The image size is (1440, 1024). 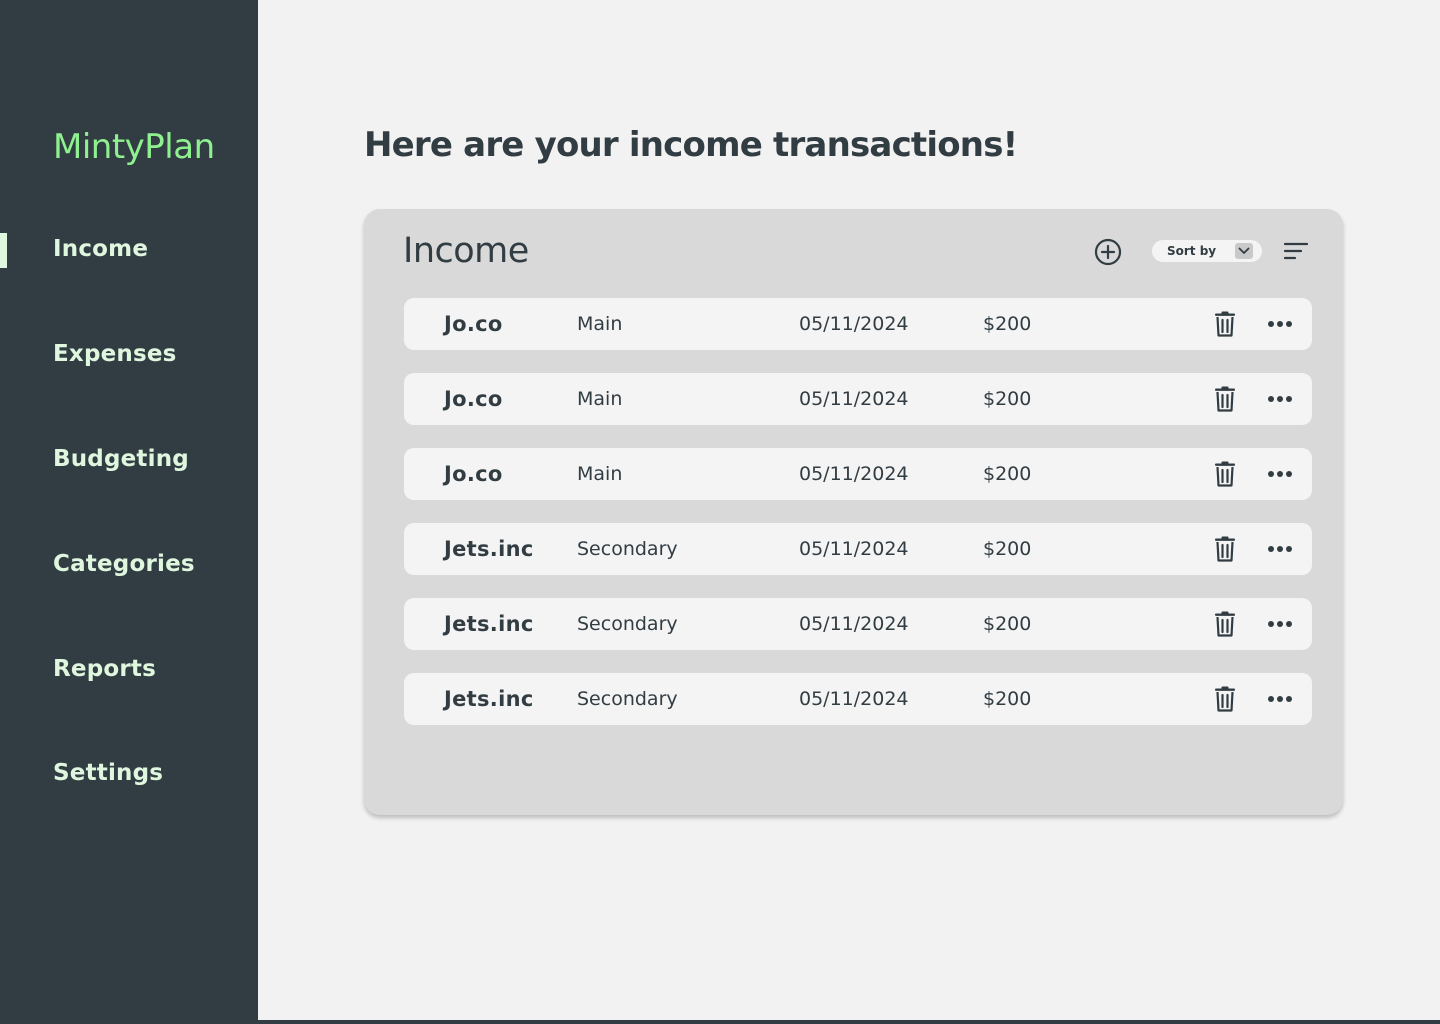 What do you see at coordinates (108, 773) in the screenshot?
I see `sidebar-item-settings: Settings` at bounding box center [108, 773].